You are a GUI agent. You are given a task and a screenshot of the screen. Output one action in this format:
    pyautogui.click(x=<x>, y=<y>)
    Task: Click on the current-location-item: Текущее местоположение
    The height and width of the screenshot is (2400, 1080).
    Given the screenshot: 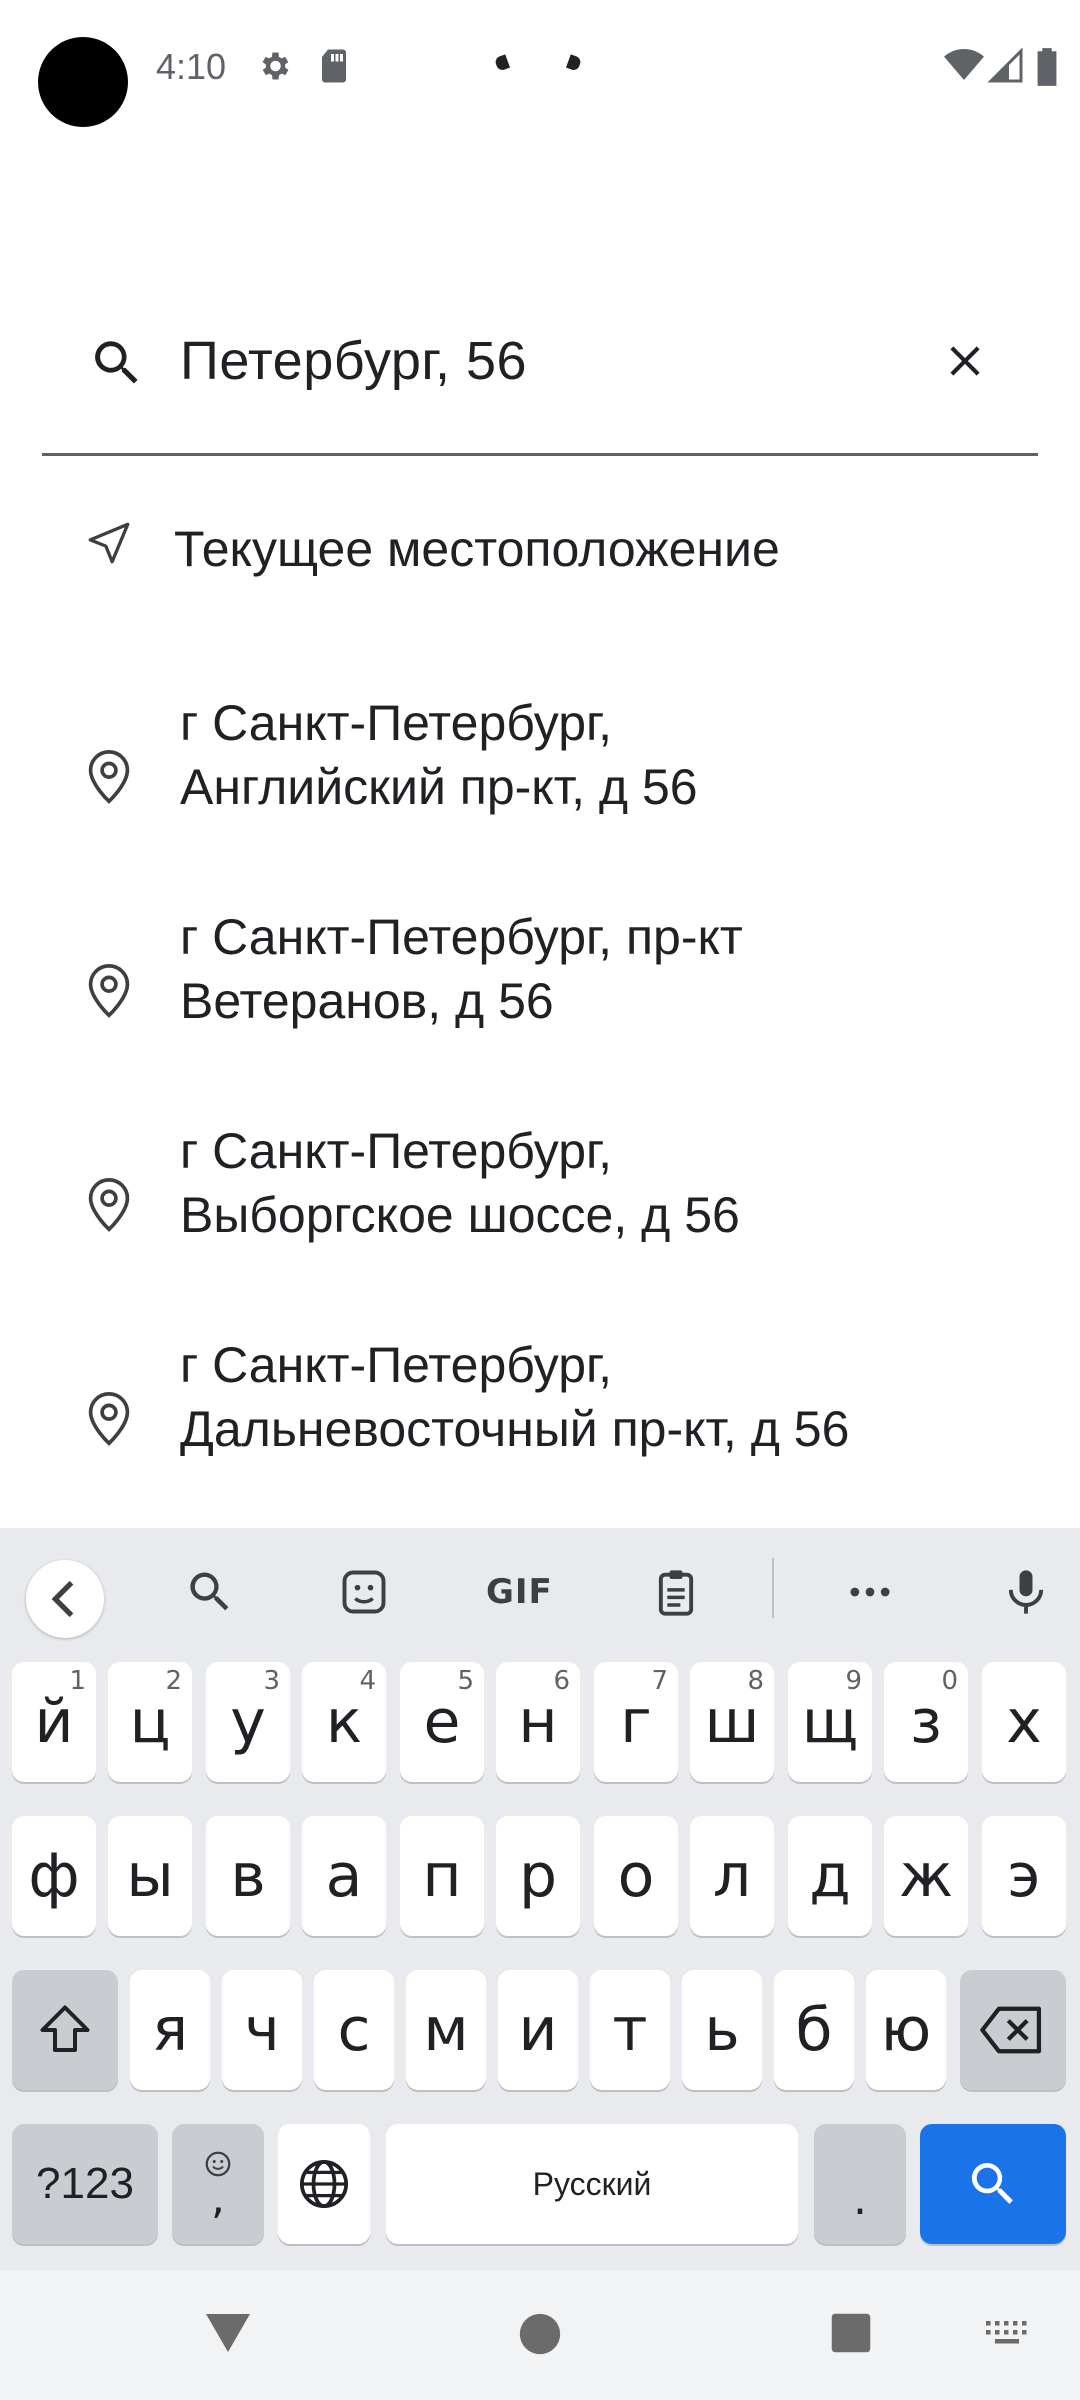 What is the action you would take?
    pyautogui.click(x=540, y=550)
    